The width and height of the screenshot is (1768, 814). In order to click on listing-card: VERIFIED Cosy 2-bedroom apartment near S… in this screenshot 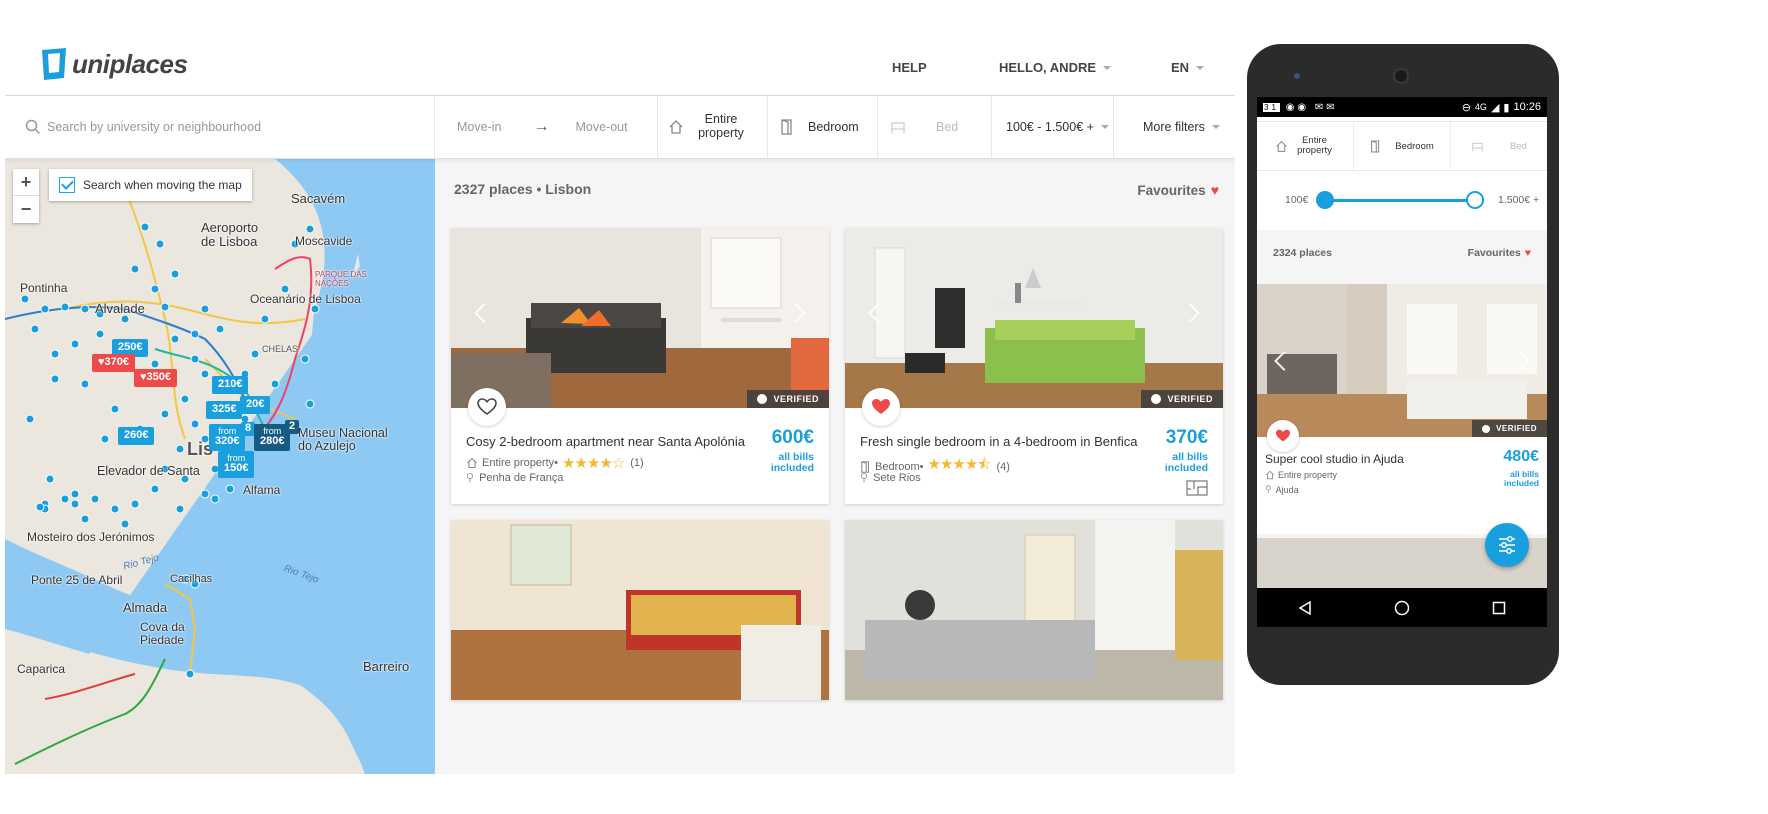, I will do `click(640, 366)`.